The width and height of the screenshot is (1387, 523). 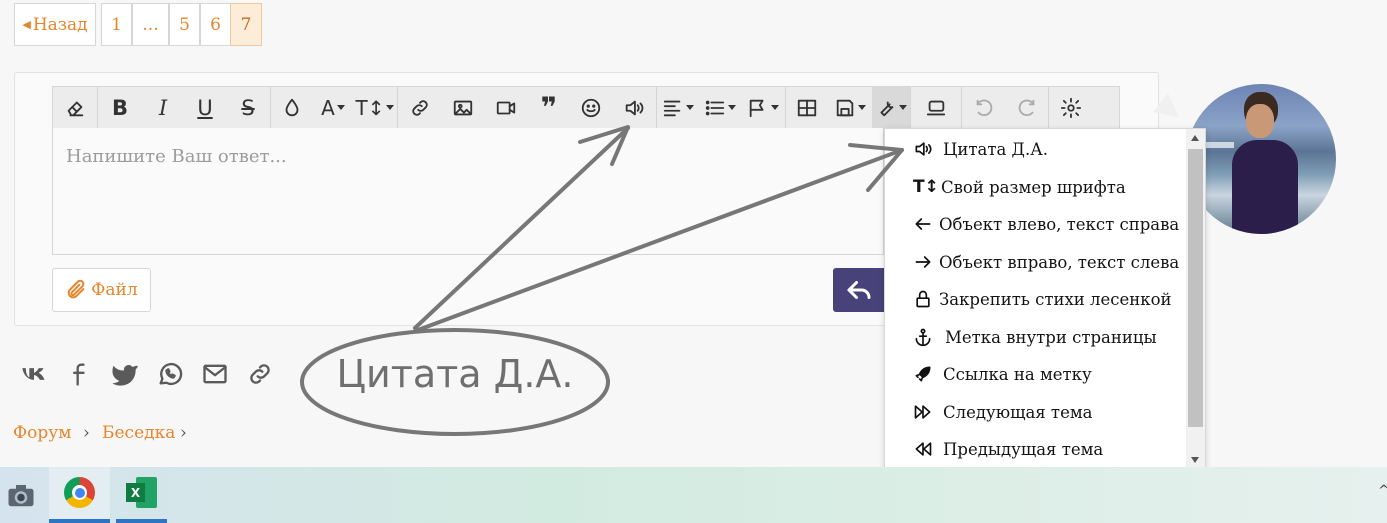 I want to click on lock-icon, so click(x=923, y=299).